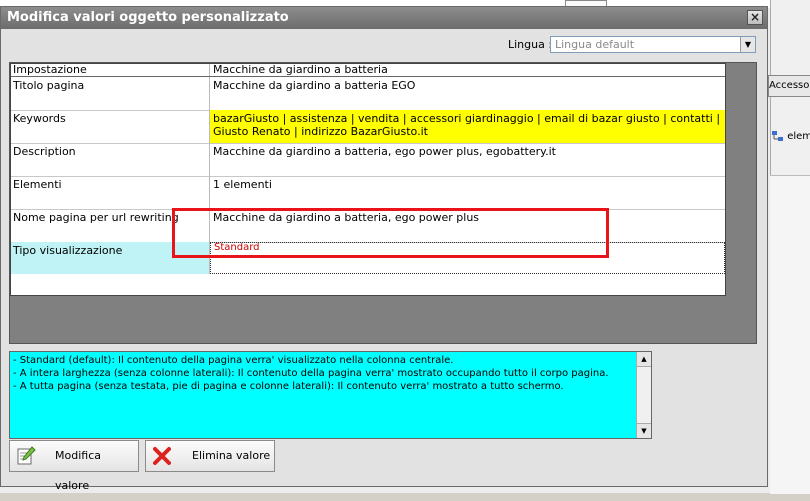 The height and width of the screenshot is (501, 810). I want to click on language-label: Lingua :, so click(530, 44).